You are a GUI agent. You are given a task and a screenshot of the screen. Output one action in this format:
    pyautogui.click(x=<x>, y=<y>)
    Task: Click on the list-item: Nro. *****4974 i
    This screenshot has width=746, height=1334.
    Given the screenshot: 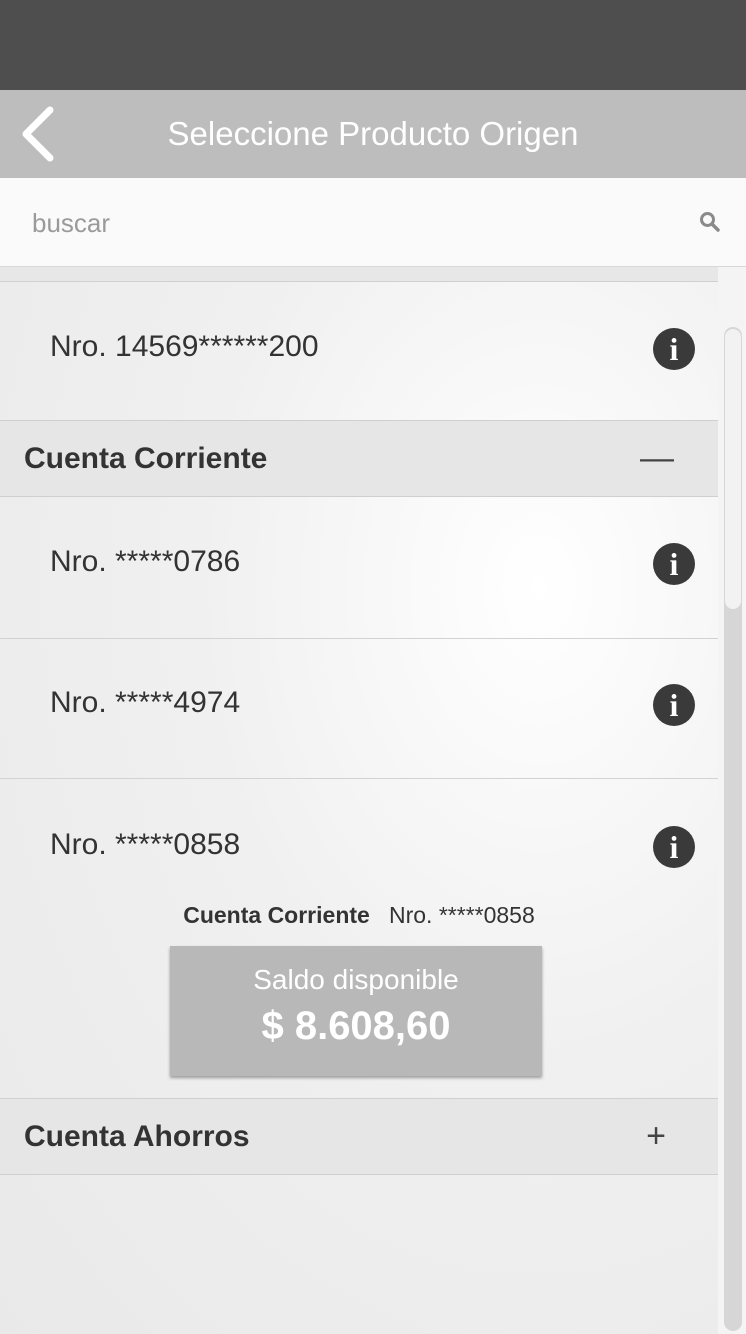 What is the action you would take?
    pyautogui.click(x=359, y=709)
    